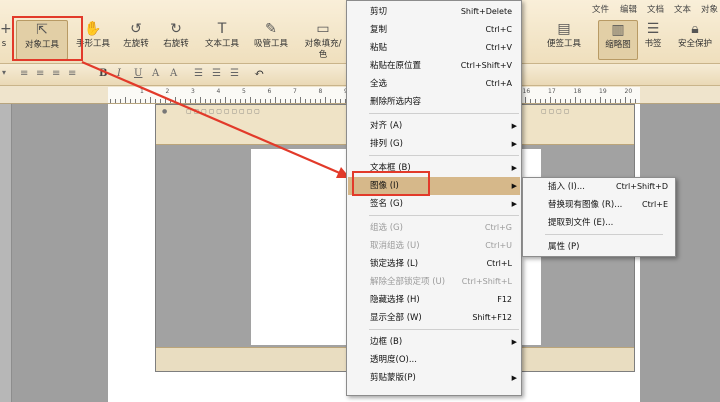  What do you see at coordinates (434, 12) in the screenshot?
I see `menu-item-cut: 剪切 Shift+Delete` at bounding box center [434, 12].